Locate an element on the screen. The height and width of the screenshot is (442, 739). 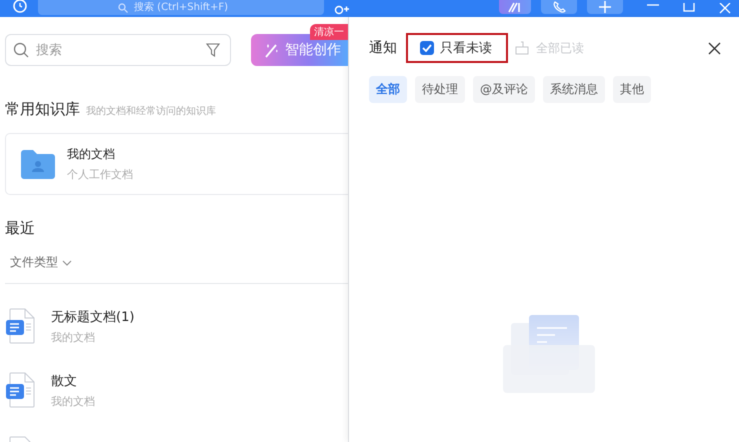
section-subtitle: 我的文档和经常访问的知识库 is located at coordinates (151, 111).